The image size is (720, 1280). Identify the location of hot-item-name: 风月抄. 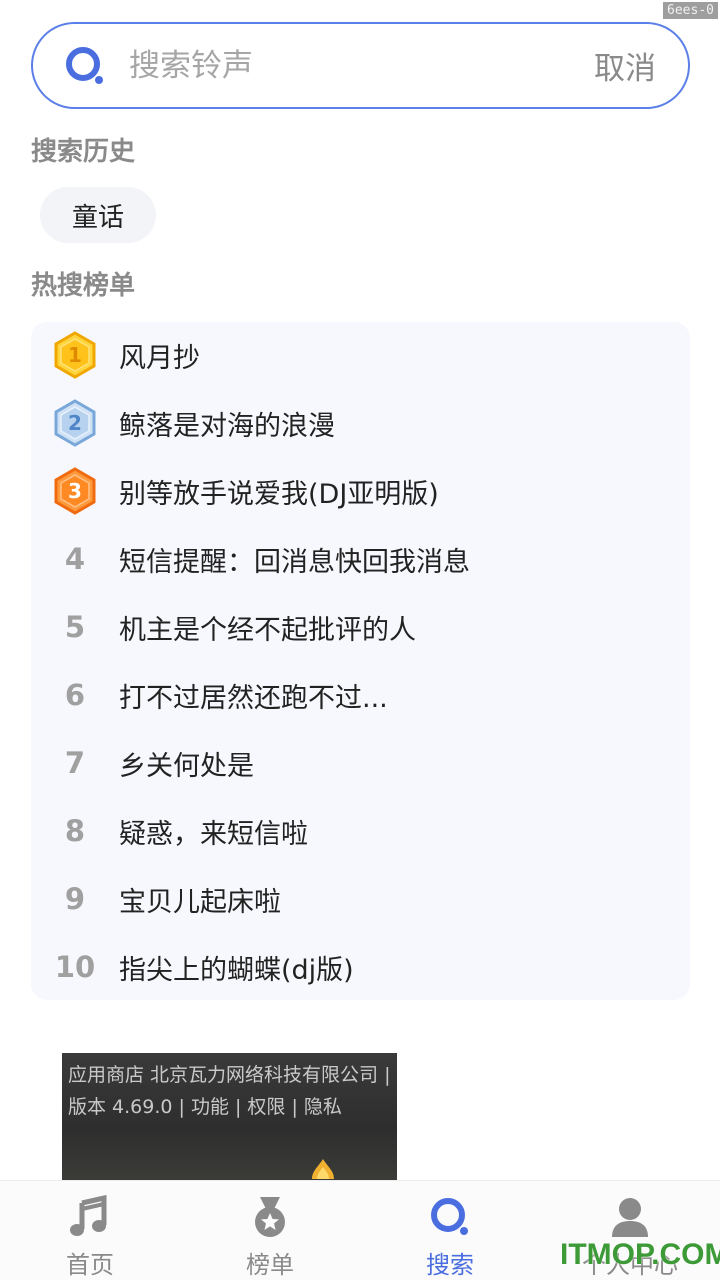
(159, 358).